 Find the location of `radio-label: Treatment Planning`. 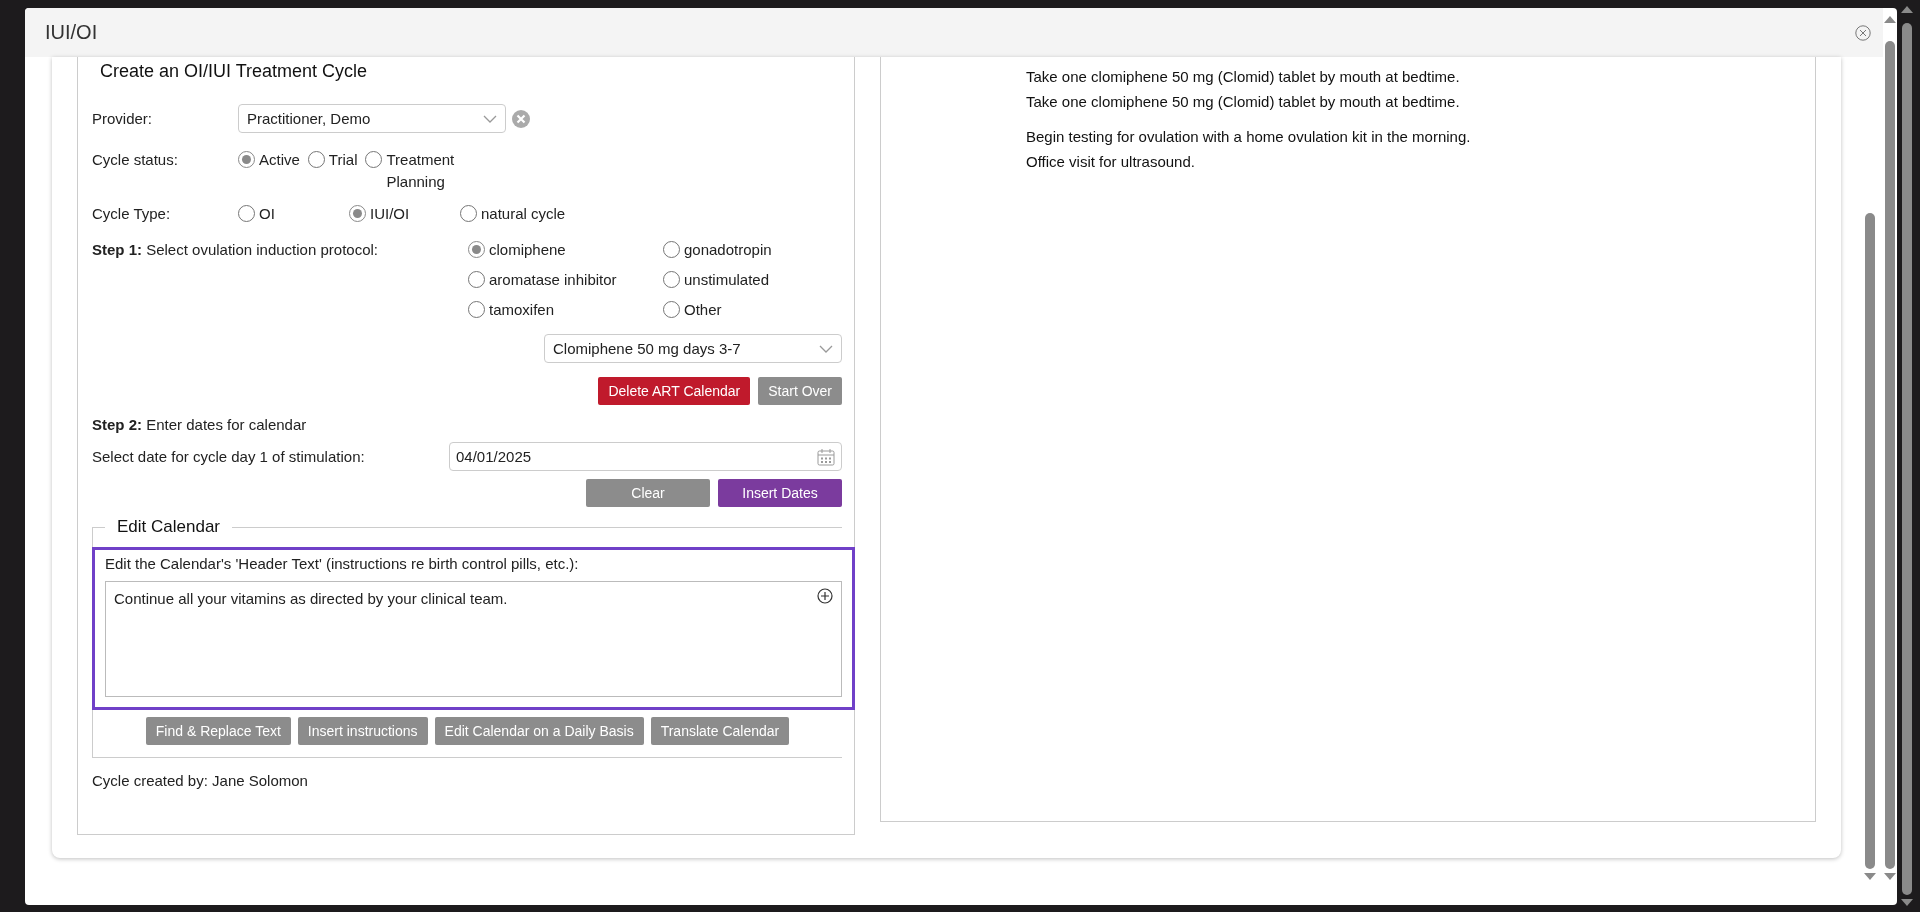

radio-label: Treatment Planning is located at coordinates (421, 171).